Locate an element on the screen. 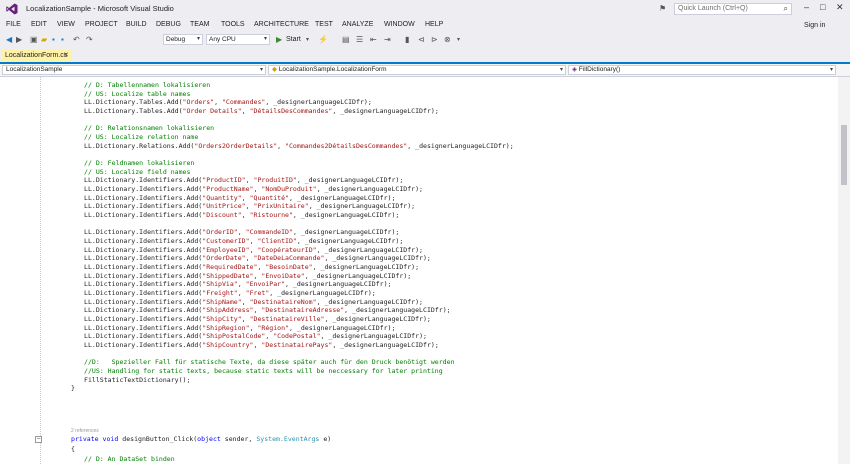 The height and width of the screenshot is (464, 850). class-dropdown: ◆ LocalizationSample.LocalizationForm ▾ is located at coordinates (417, 70).